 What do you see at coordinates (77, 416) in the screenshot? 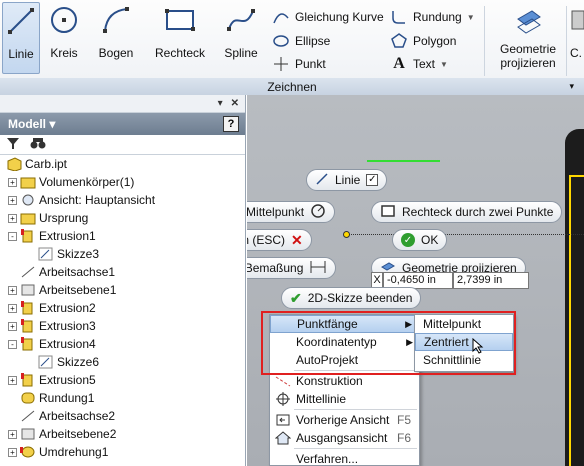
I see `tree-item-label: Arbeitsachse2` at bounding box center [77, 416].